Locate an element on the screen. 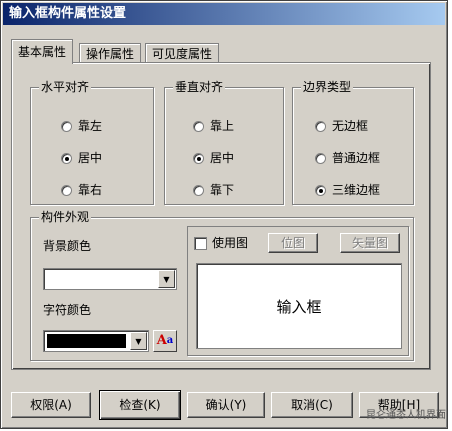 This screenshot has height=431, width=452. bg-color-select: ▼ is located at coordinates (110, 279).